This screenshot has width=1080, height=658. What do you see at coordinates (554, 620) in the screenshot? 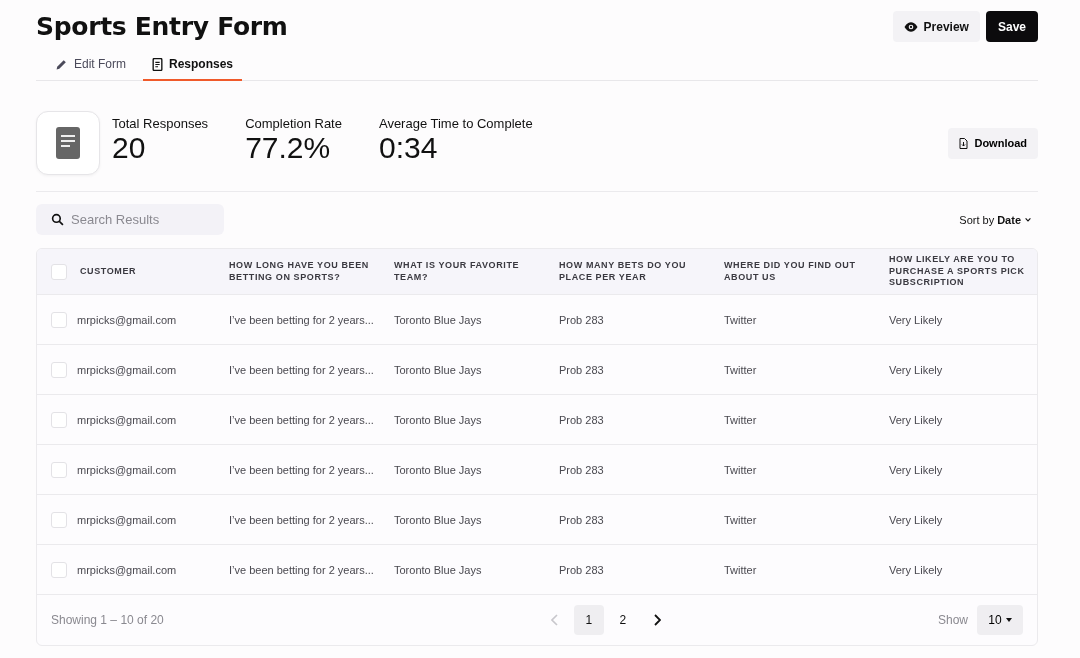
I see `chevron-left-icon` at bounding box center [554, 620].